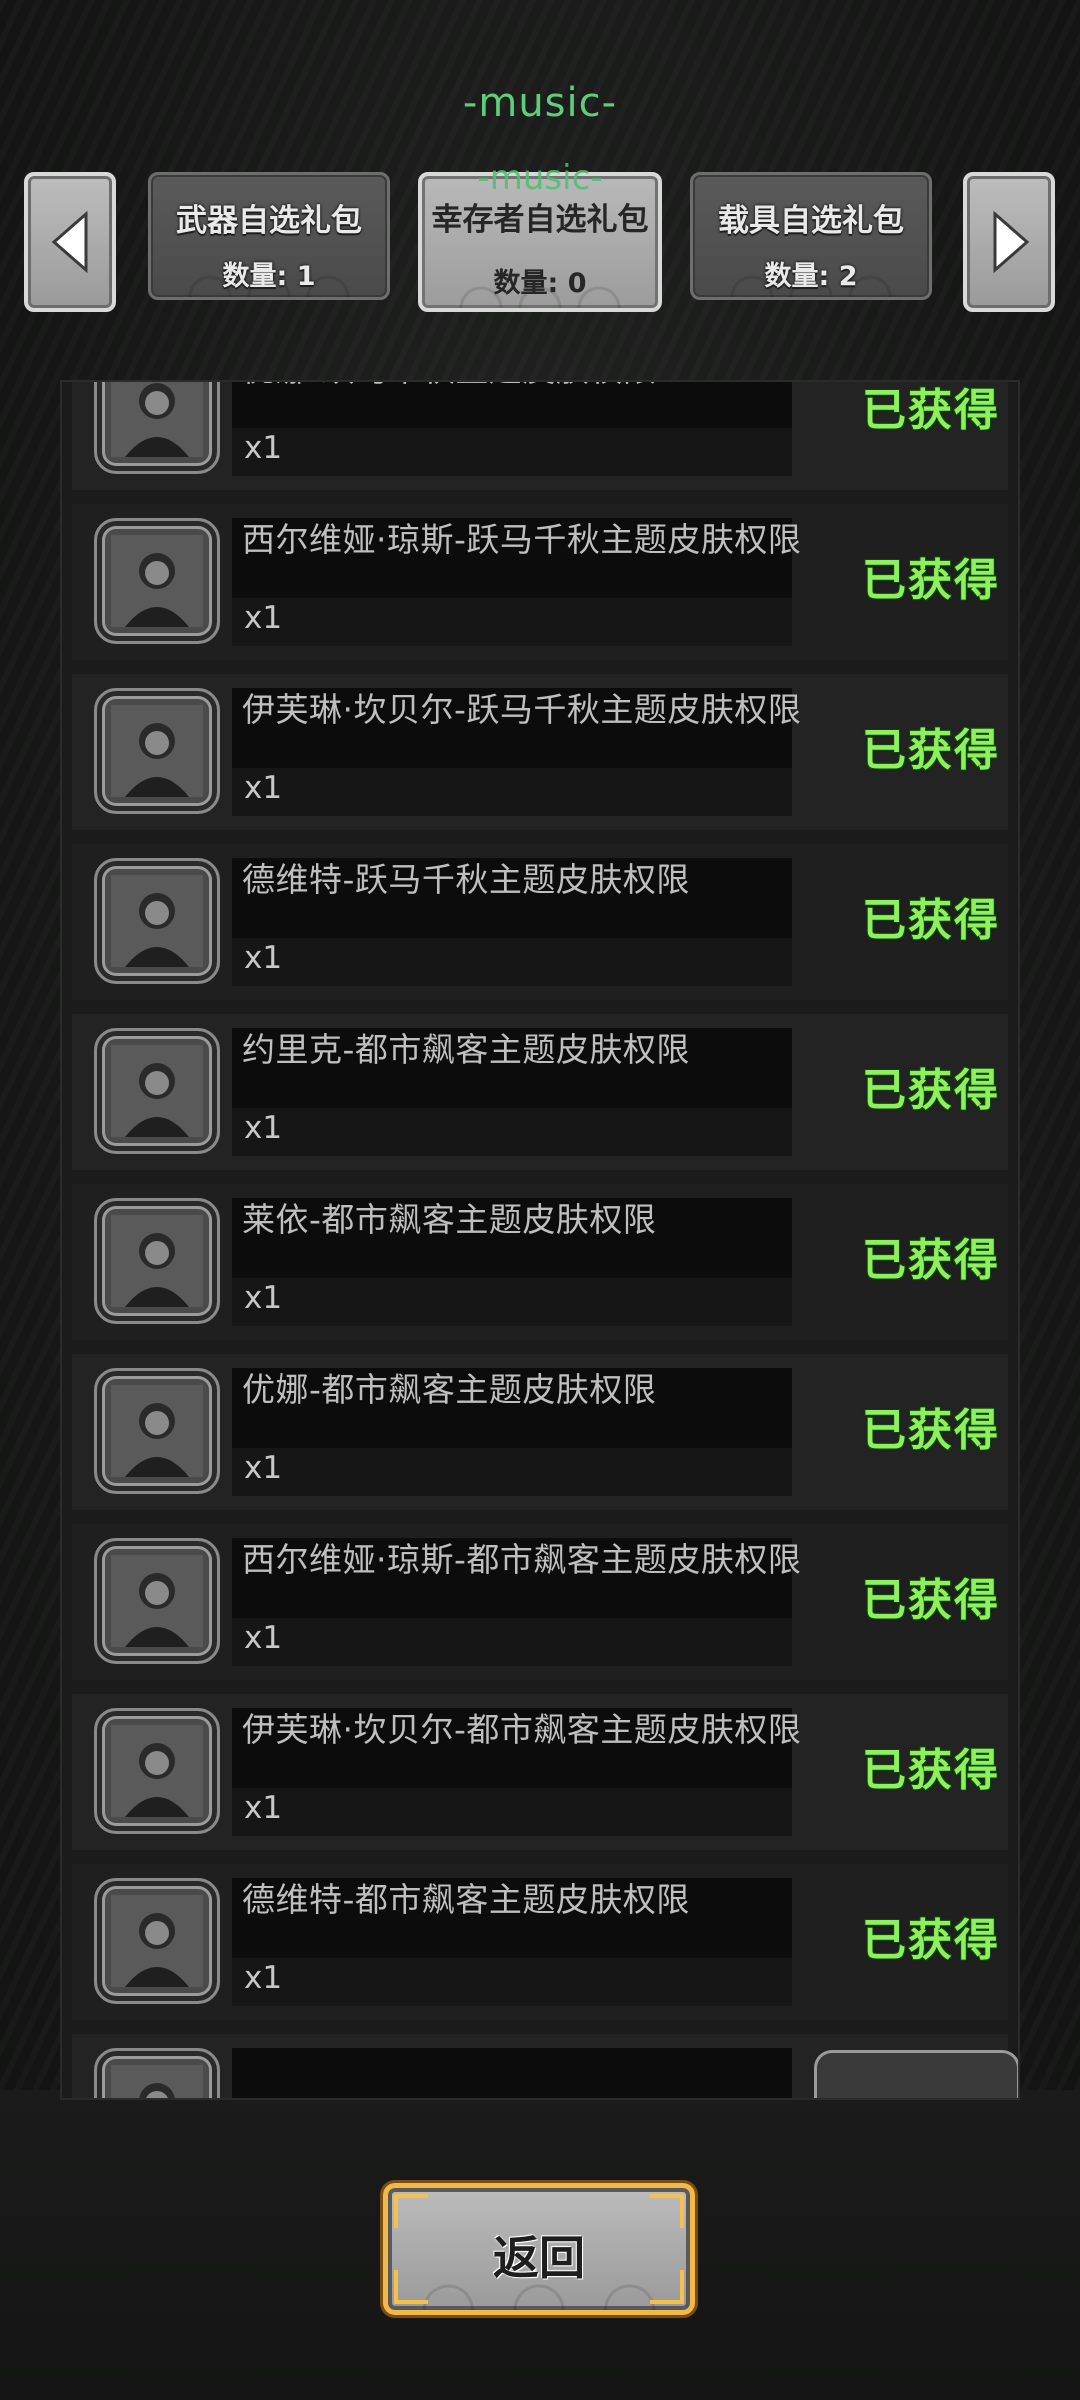 The width and height of the screenshot is (1080, 2400). What do you see at coordinates (811, 221) in the screenshot?
I see `tab-label: 载具自选礼包` at bounding box center [811, 221].